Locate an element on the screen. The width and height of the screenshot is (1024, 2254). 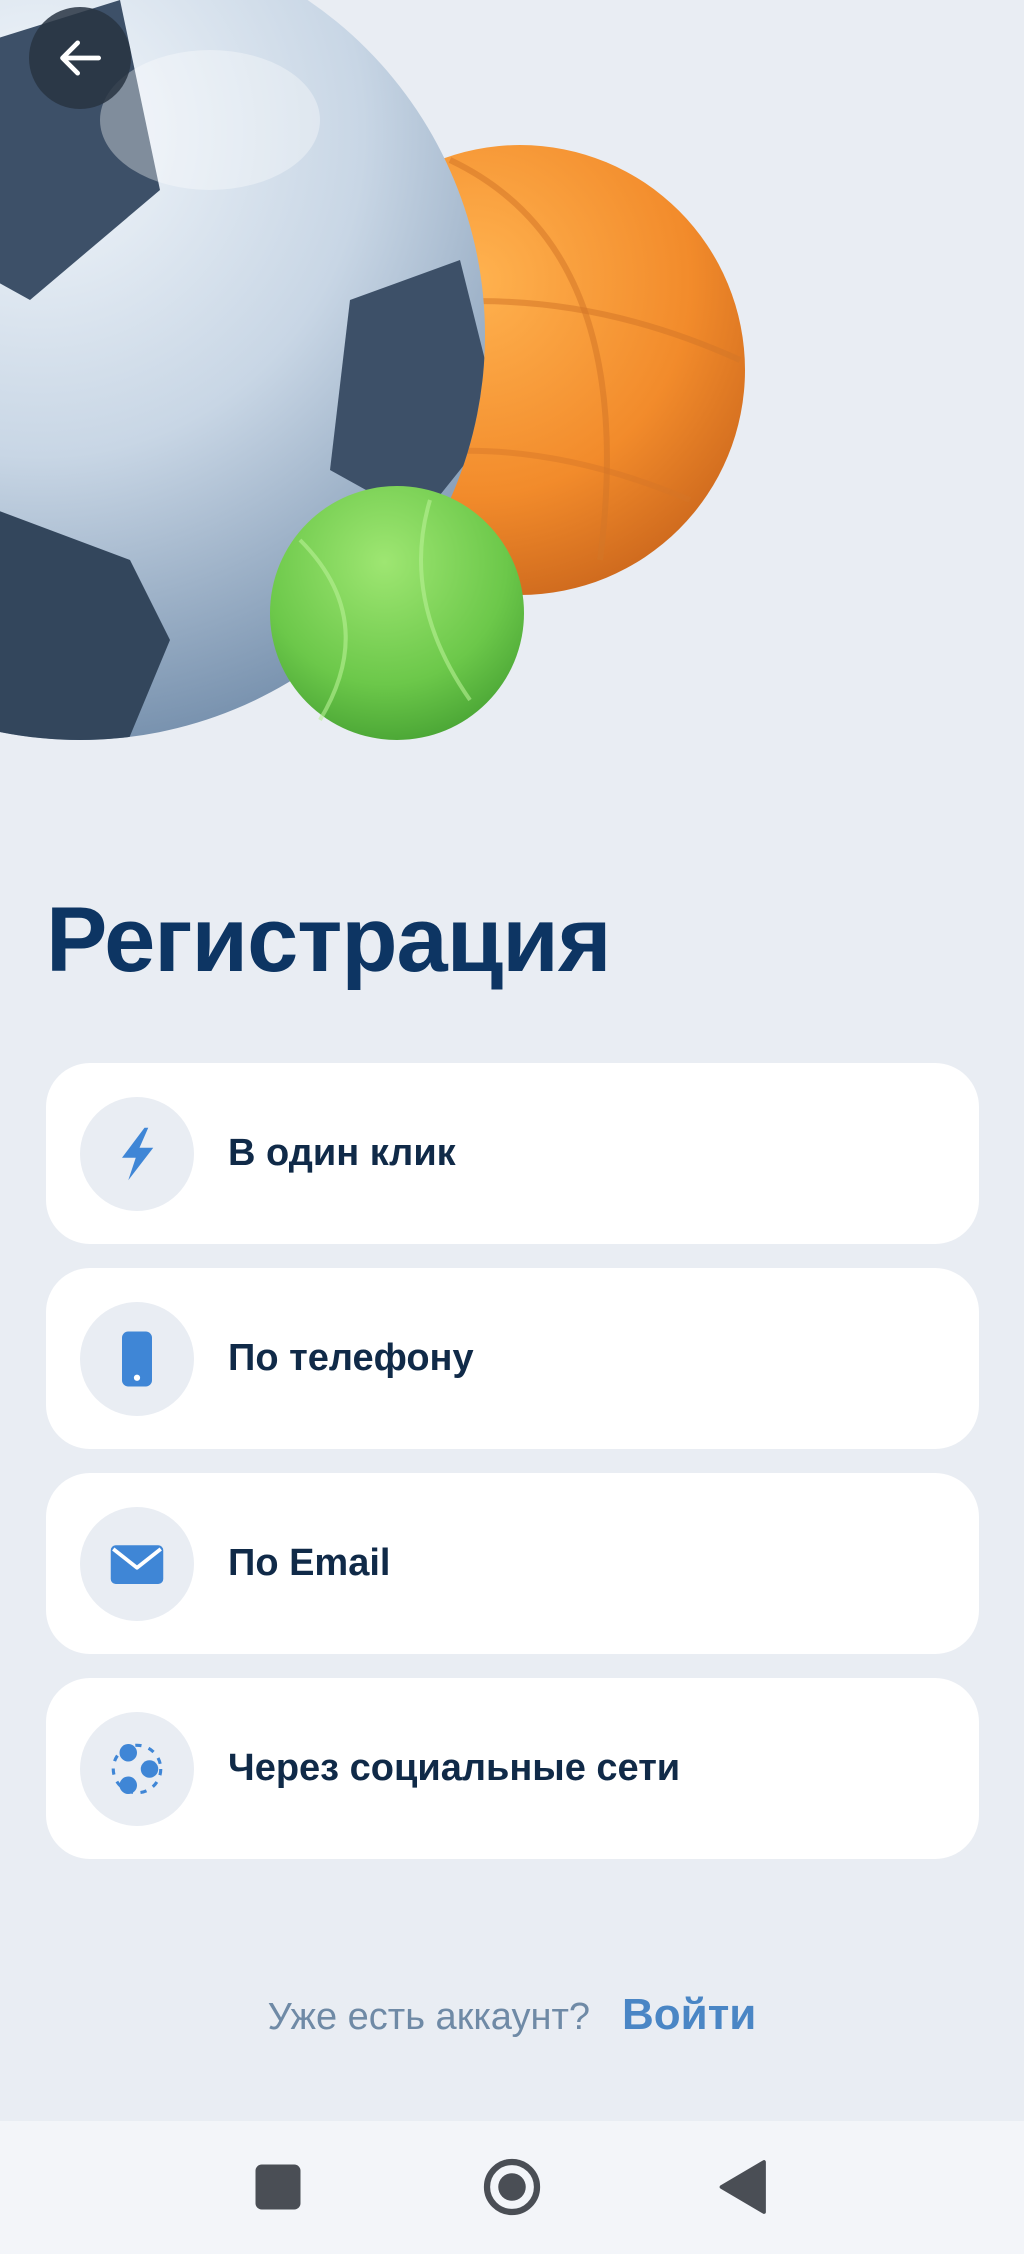
tennis-ball is located at coordinates (397, 613).